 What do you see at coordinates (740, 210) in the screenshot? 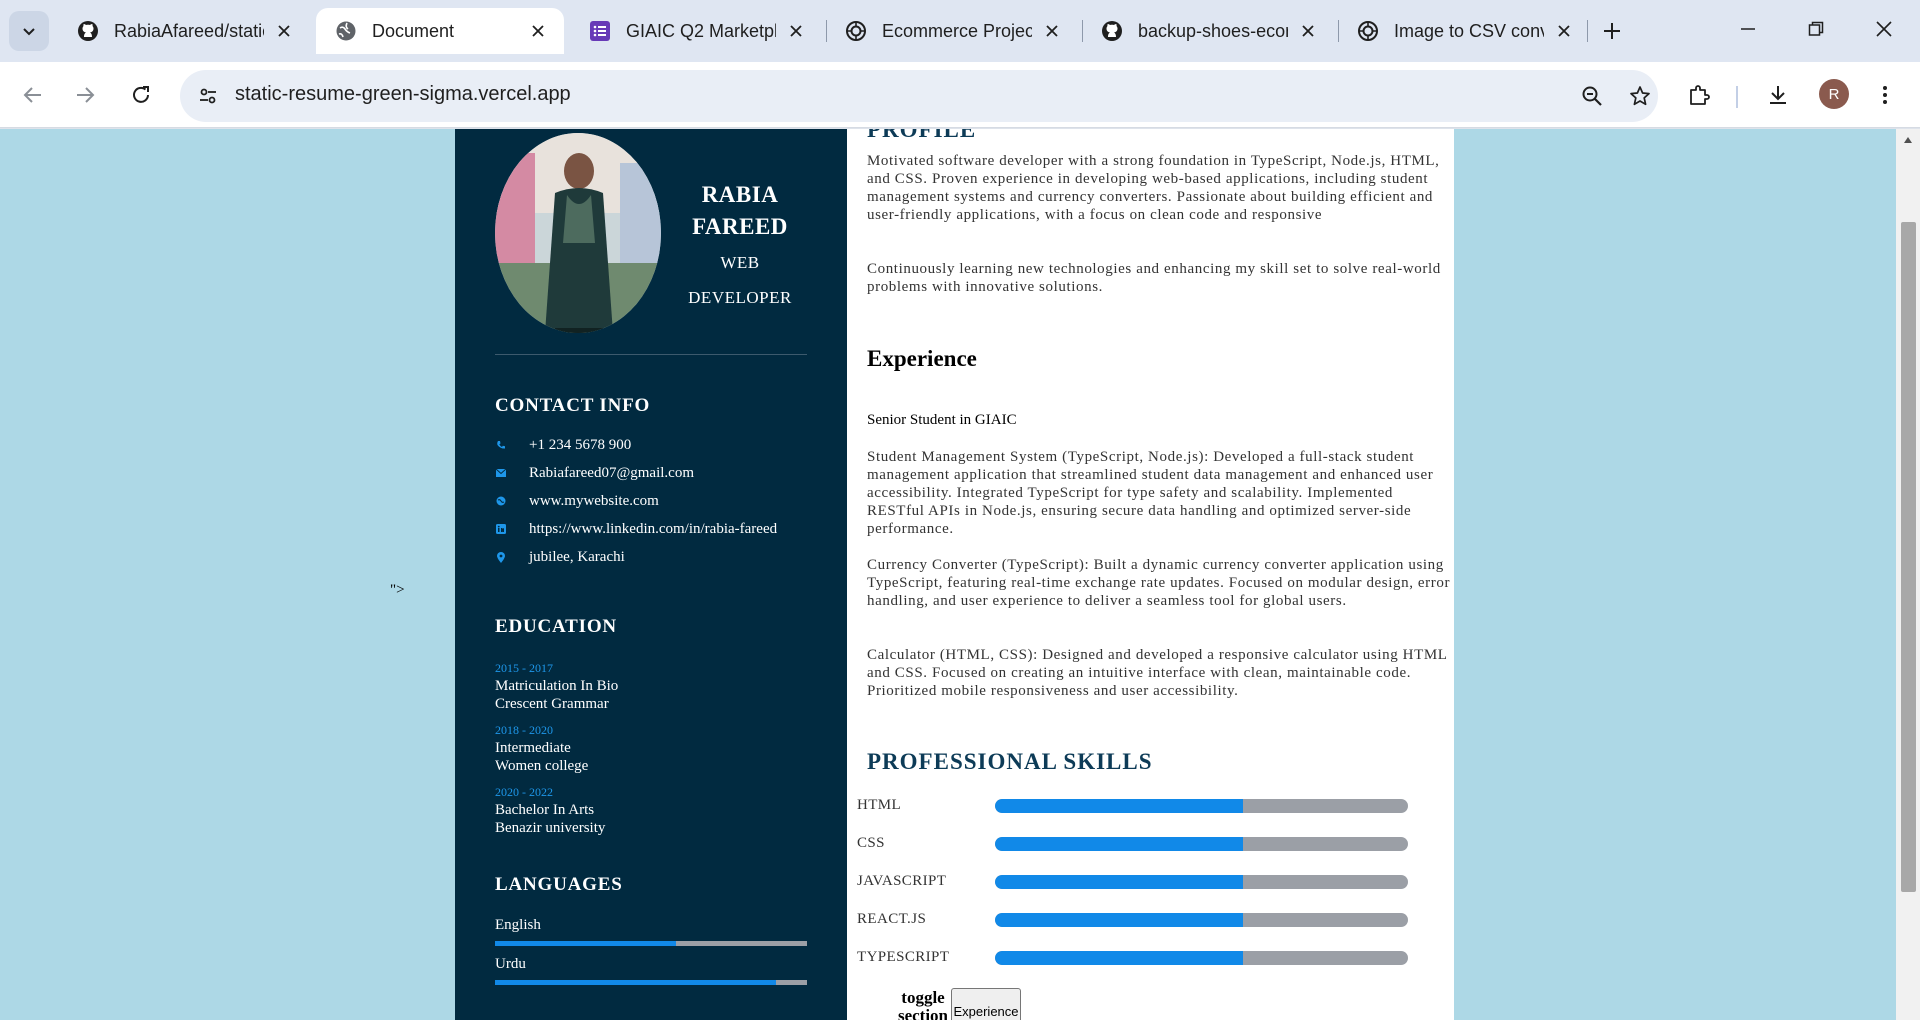
I see `resume-name: RABIA FAREED` at bounding box center [740, 210].